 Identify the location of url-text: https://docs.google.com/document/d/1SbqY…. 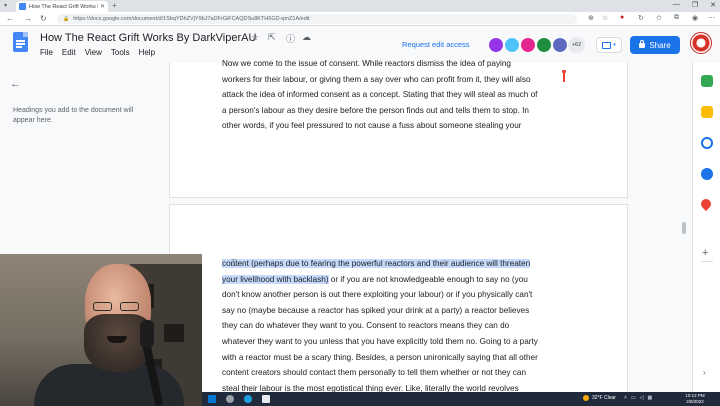
(191, 19).